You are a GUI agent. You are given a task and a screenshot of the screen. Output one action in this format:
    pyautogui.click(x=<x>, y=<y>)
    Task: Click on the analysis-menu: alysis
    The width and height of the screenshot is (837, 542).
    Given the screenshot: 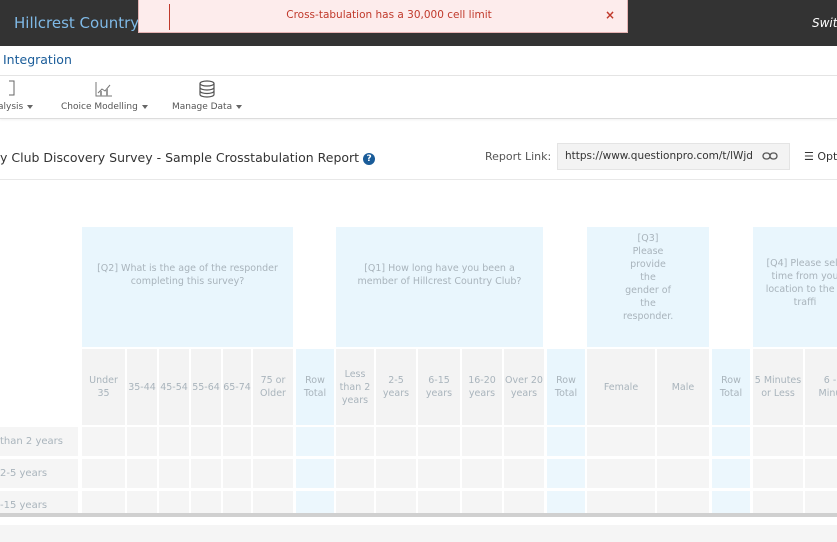 What is the action you would take?
    pyautogui.click(x=17, y=96)
    